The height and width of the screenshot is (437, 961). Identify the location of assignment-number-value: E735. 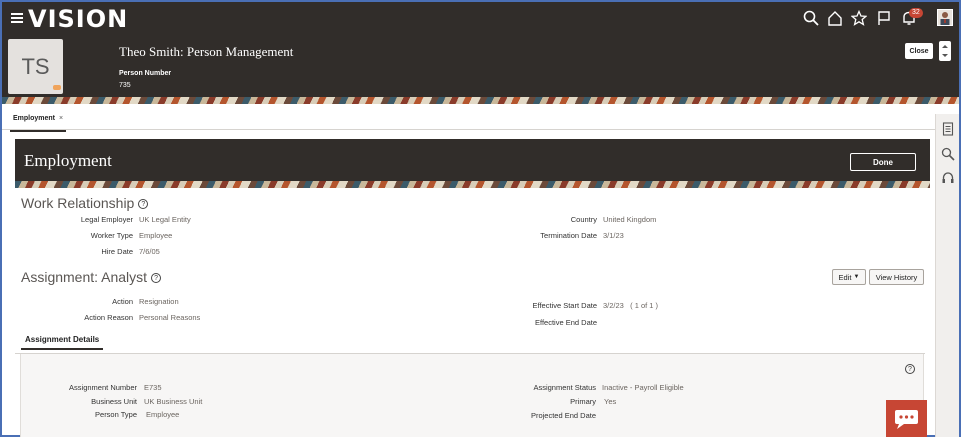
(153, 387).